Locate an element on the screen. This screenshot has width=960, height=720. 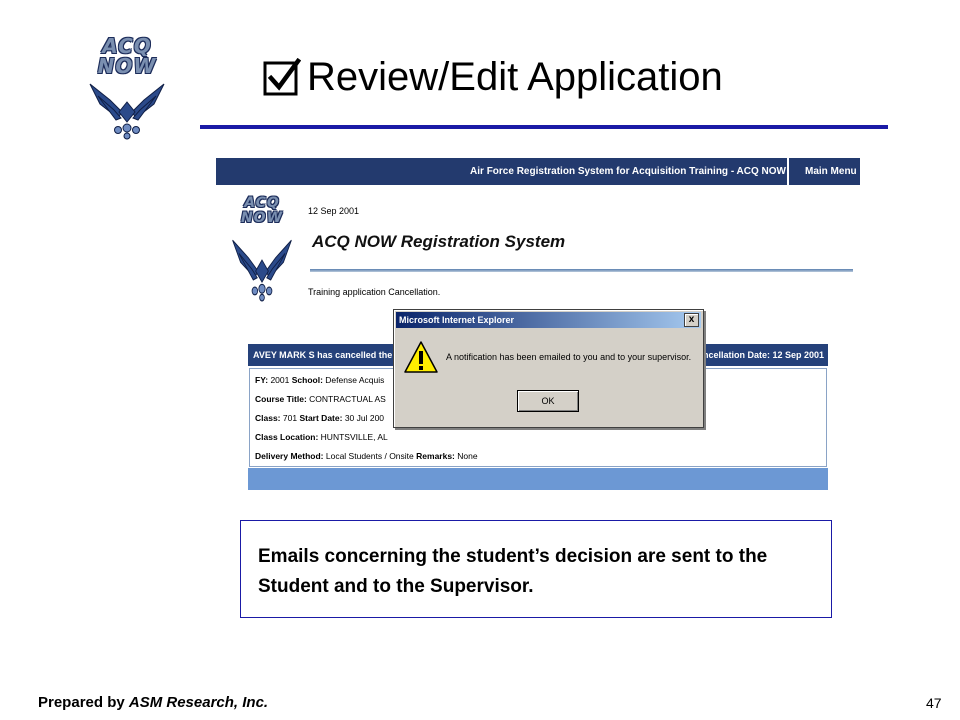
details-footer-bar is located at coordinates (538, 479).